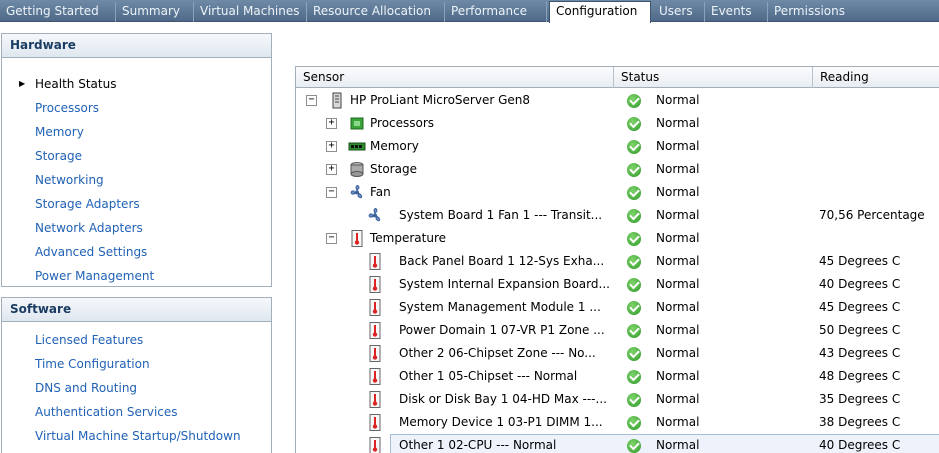  What do you see at coordinates (87, 204) in the screenshot?
I see `nav-storage-adapters: Storage Adapters` at bounding box center [87, 204].